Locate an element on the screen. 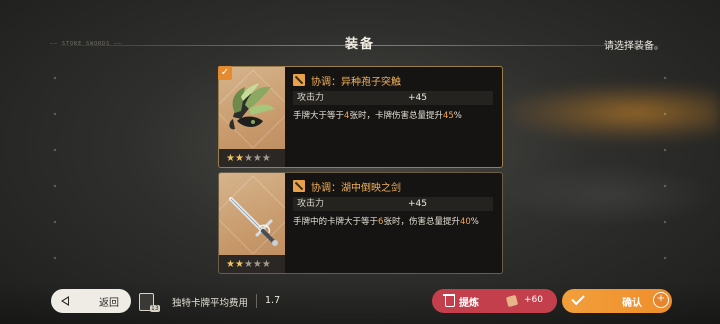 This screenshot has width=720, height=324. currency-icon is located at coordinates (512, 301).